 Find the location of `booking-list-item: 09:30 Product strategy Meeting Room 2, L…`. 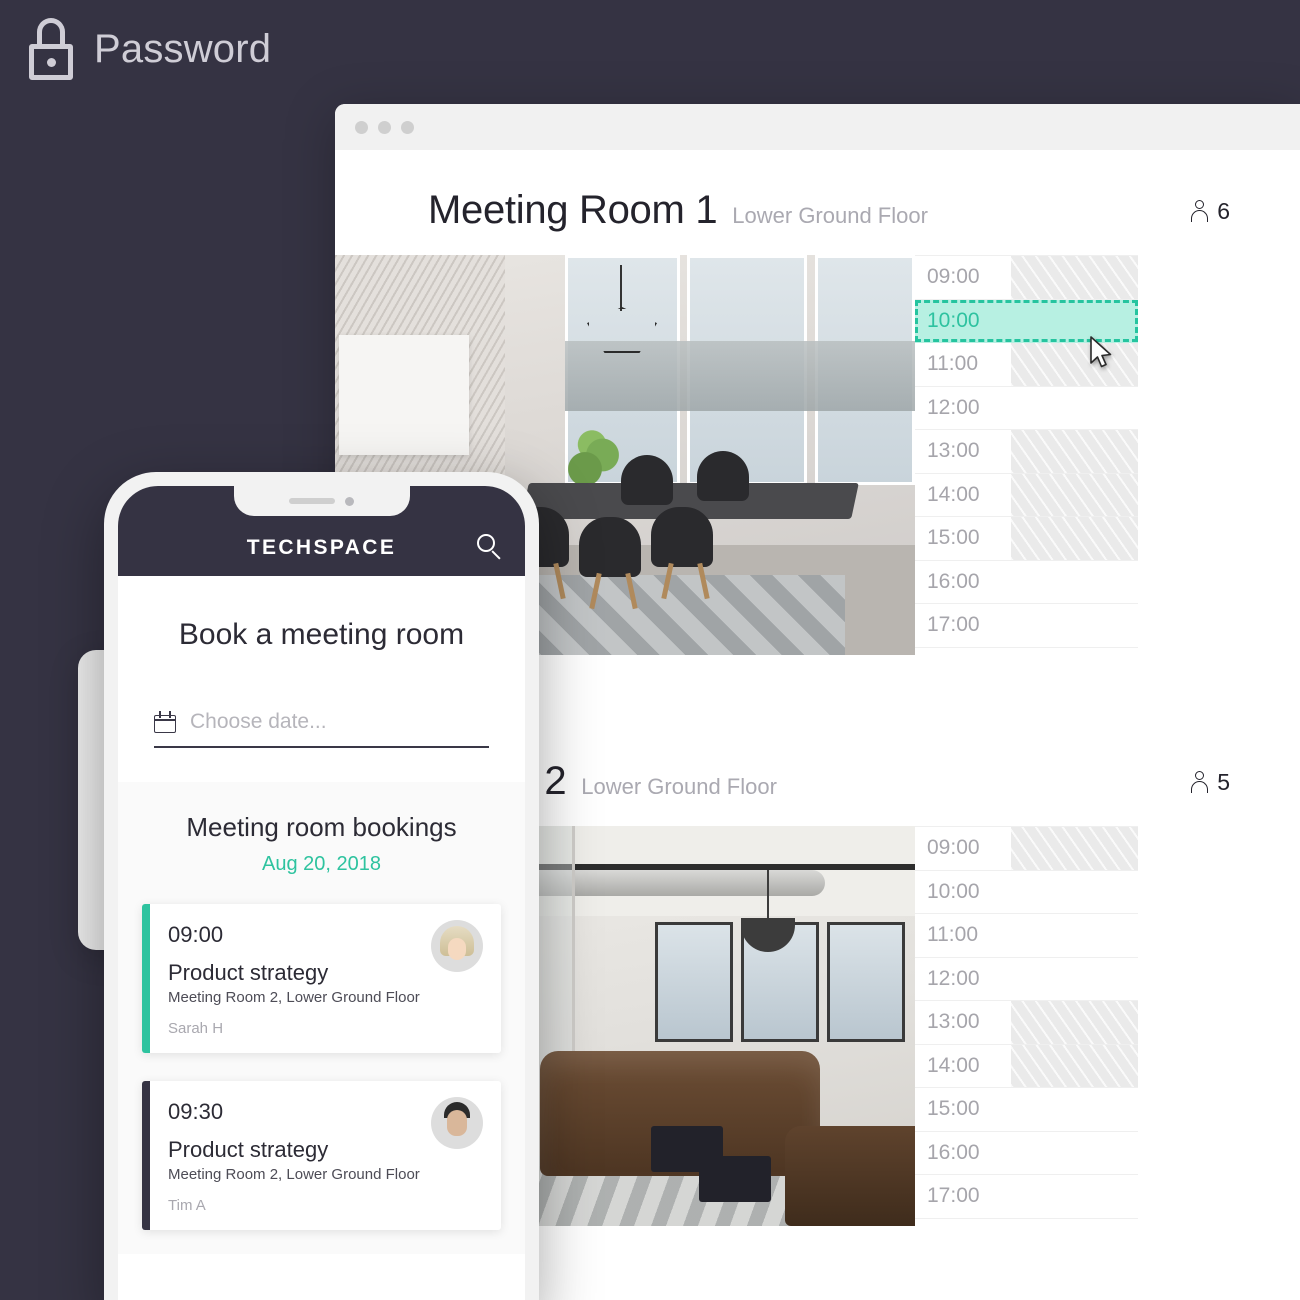

booking-list-item: 09:30 Product strategy Meeting Room 2, L… is located at coordinates (321, 1155).